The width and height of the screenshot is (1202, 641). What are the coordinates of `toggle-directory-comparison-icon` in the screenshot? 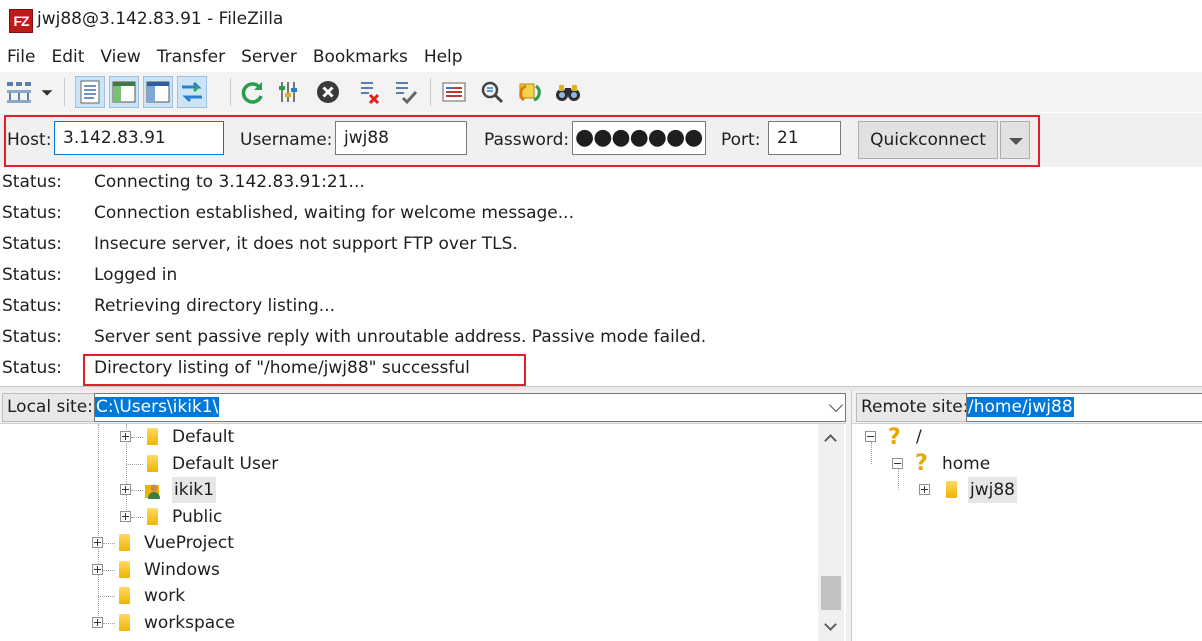 It's located at (492, 92).